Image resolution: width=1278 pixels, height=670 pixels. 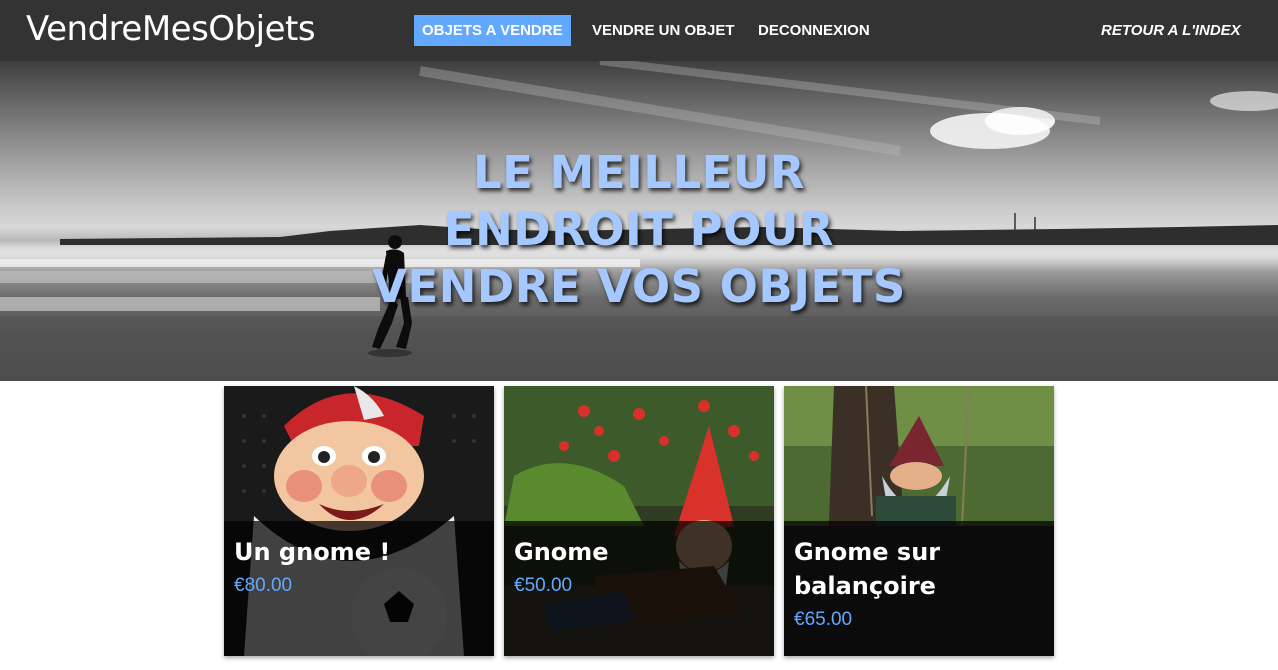 I want to click on product-price: €65.00, so click(x=823, y=619).